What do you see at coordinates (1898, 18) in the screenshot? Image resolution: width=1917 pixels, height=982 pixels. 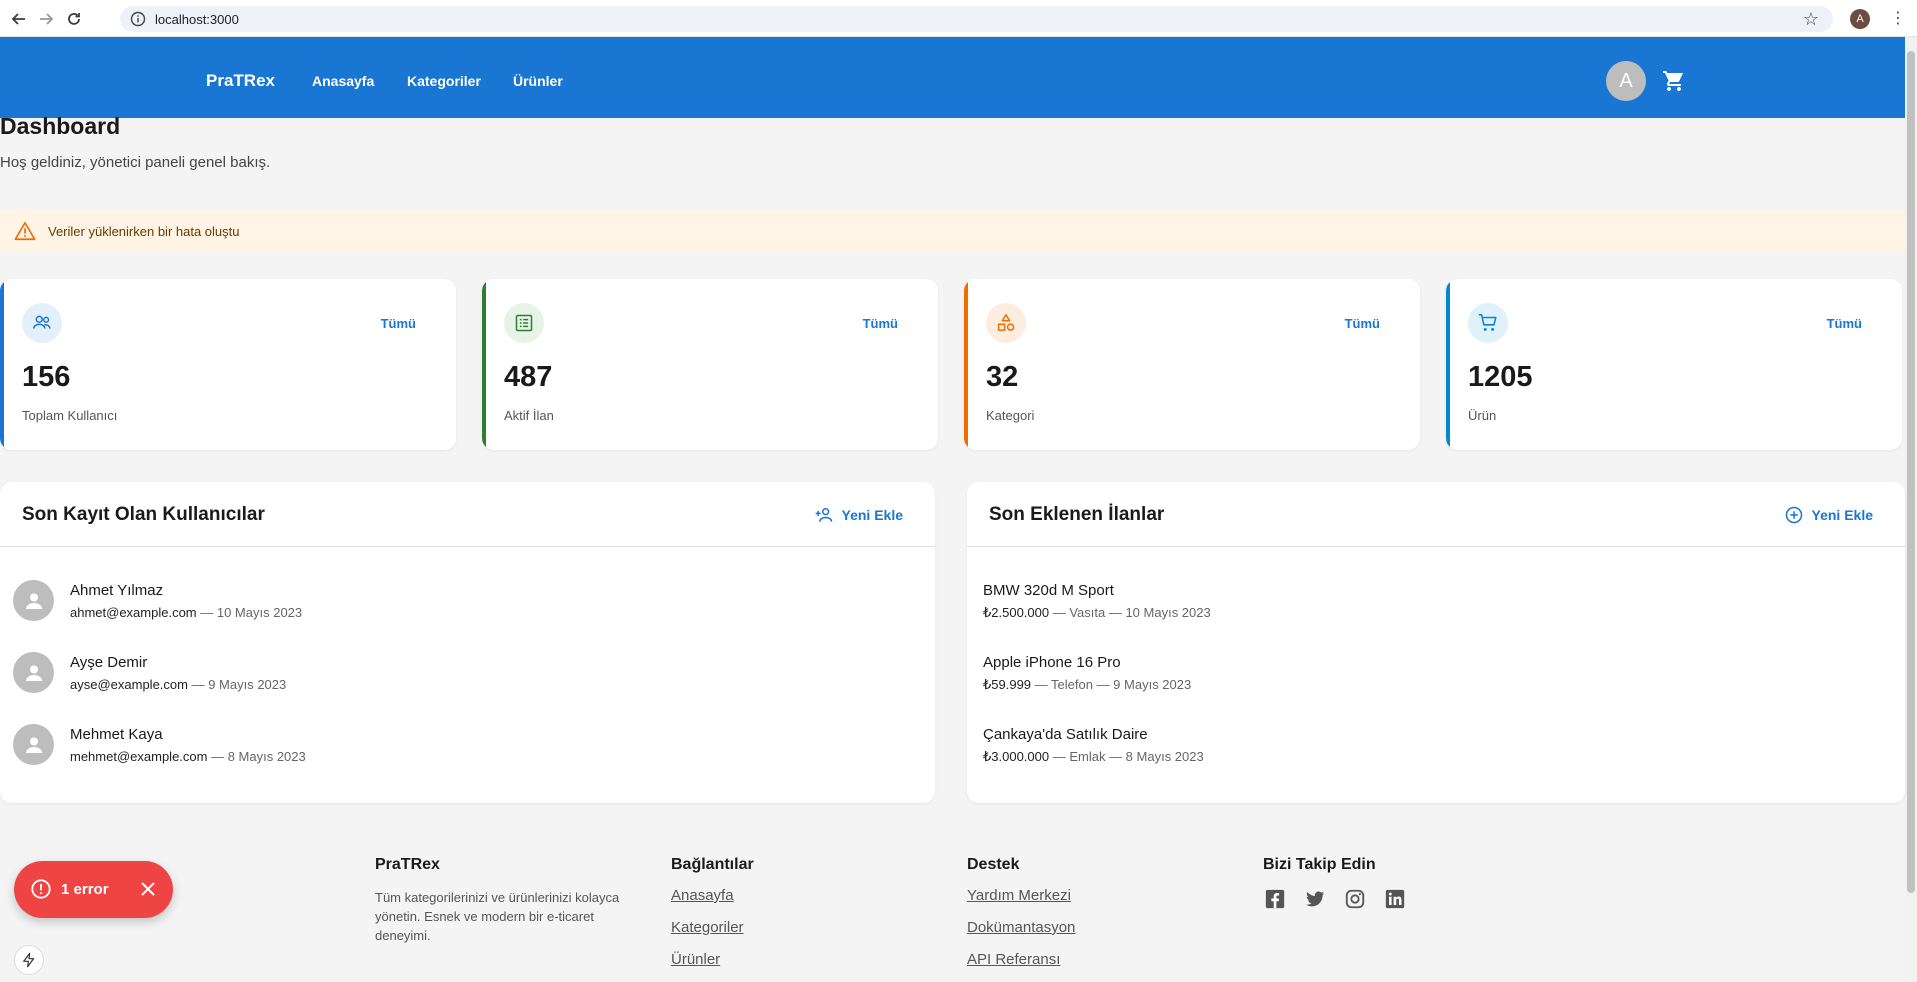 I see `browser-menu-icon: ⋮` at bounding box center [1898, 18].